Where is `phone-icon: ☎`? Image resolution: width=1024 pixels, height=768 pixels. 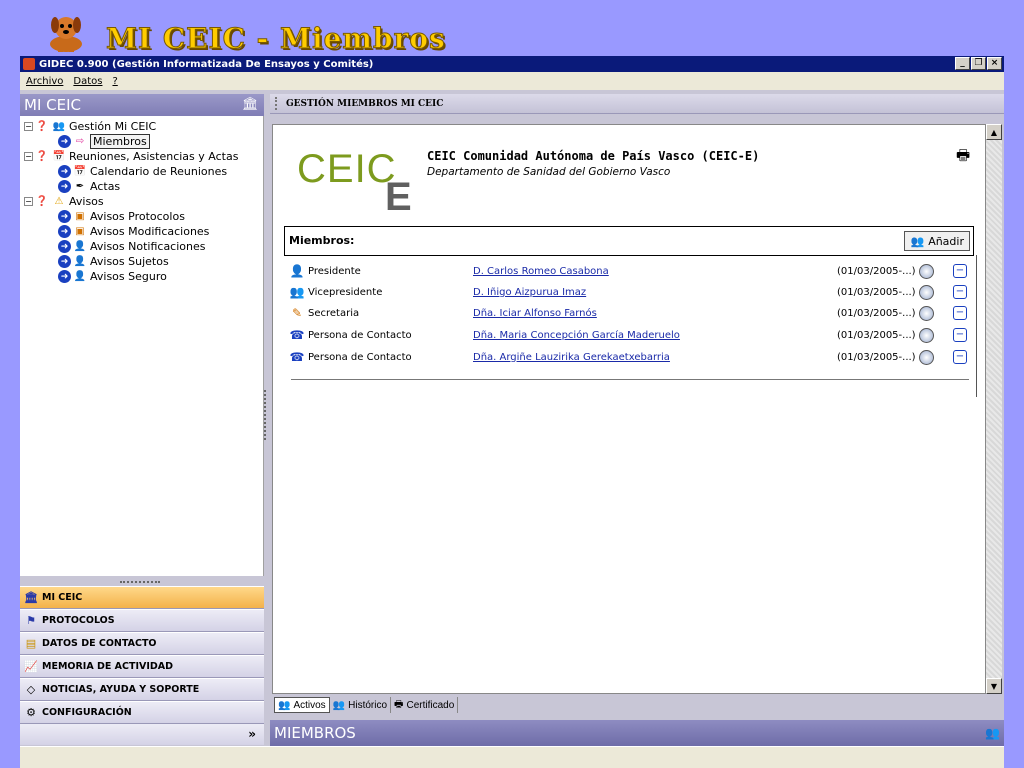
phone-icon: ☎ is located at coordinates (297, 357).